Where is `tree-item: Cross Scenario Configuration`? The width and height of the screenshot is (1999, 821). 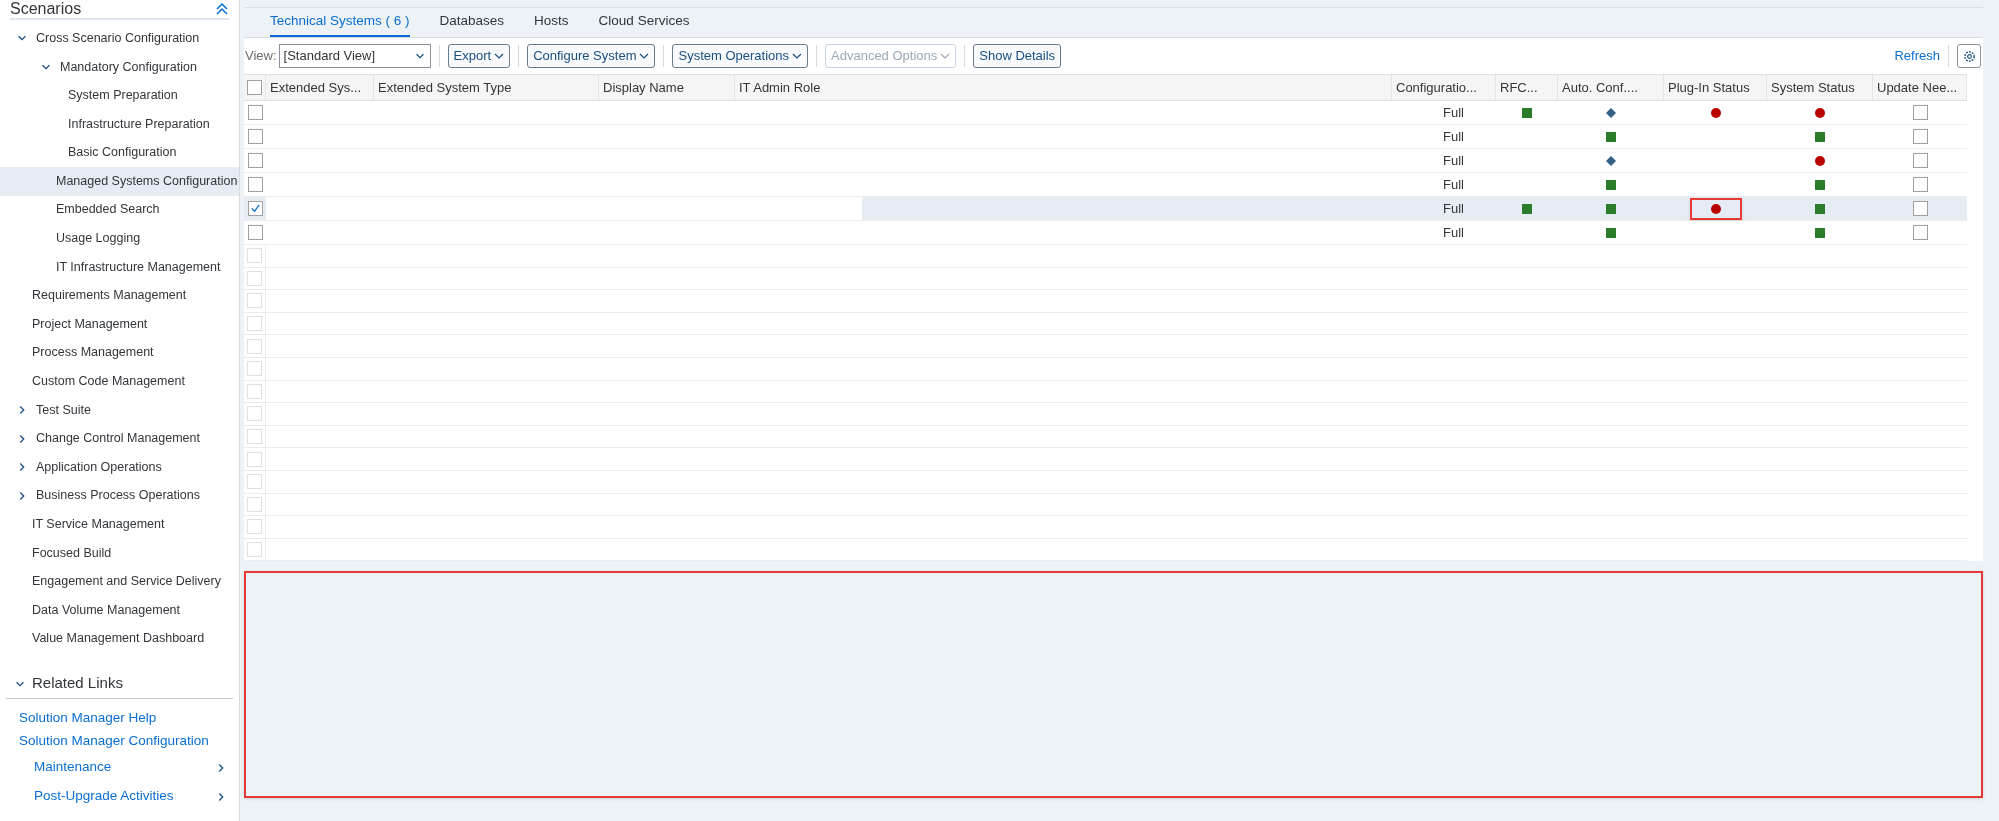 tree-item: Cross Scenario Configuration is located at coordinates (119, 38).